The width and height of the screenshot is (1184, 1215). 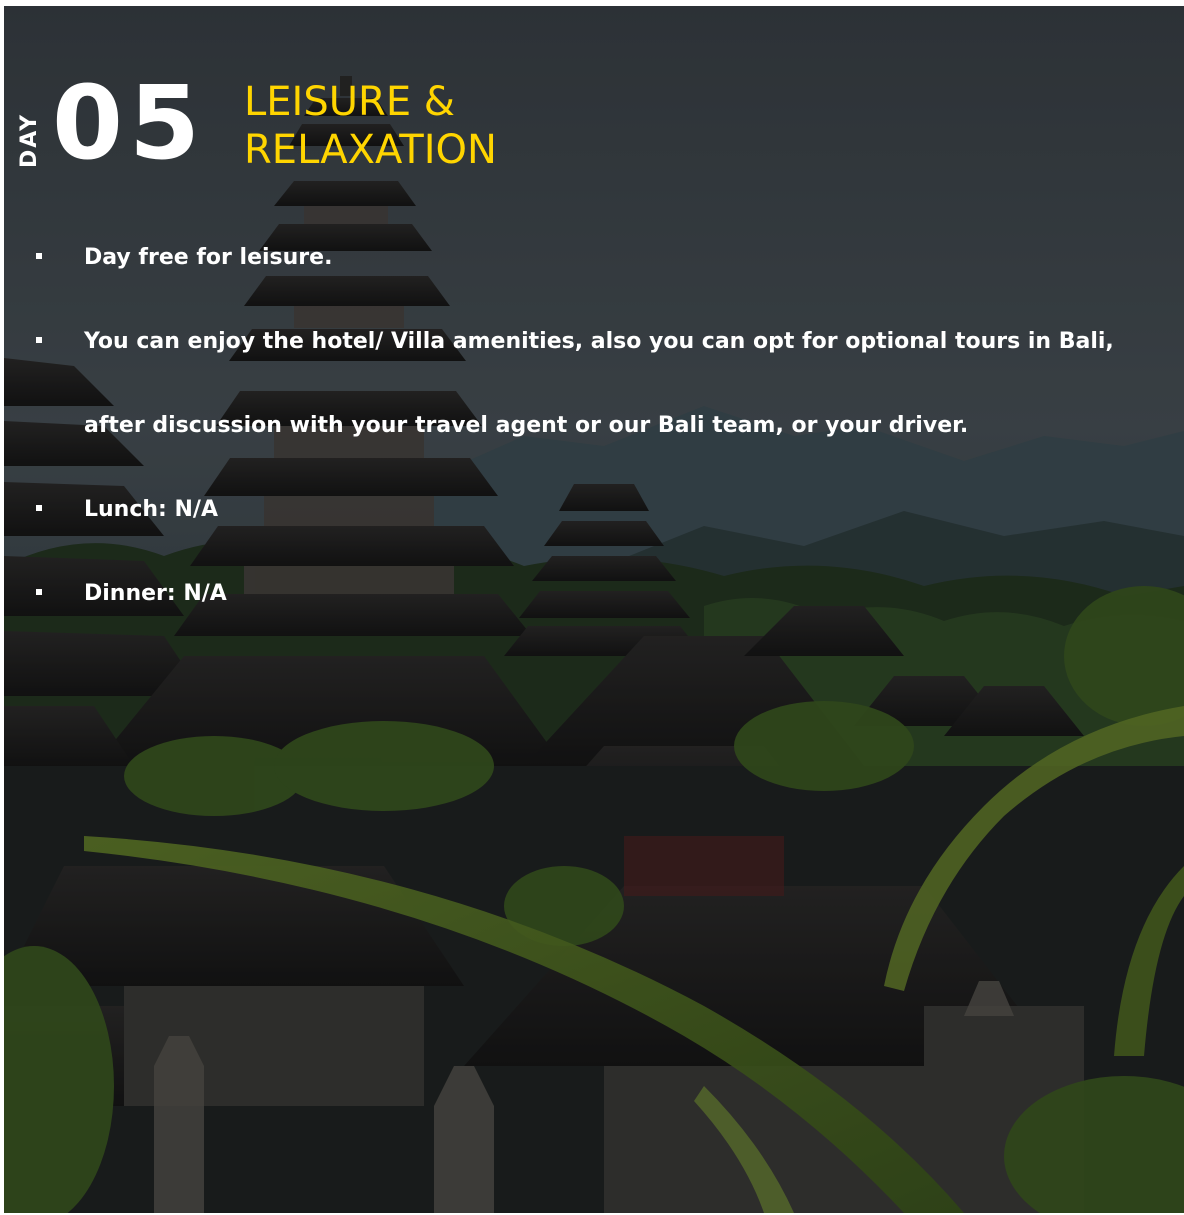 I want to click on day-title-line-2: RELAXATION, so click(x=370, y=150).